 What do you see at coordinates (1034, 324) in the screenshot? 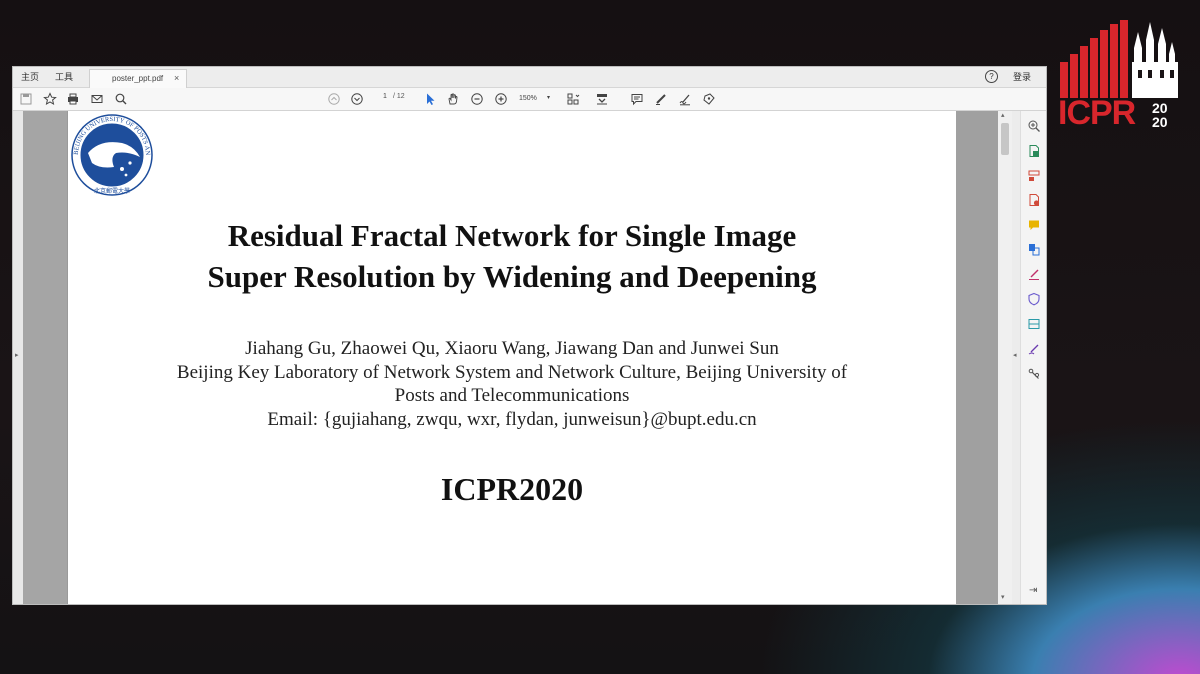
I see `scan-ocr-icon` at bounding box center [1034, 324].